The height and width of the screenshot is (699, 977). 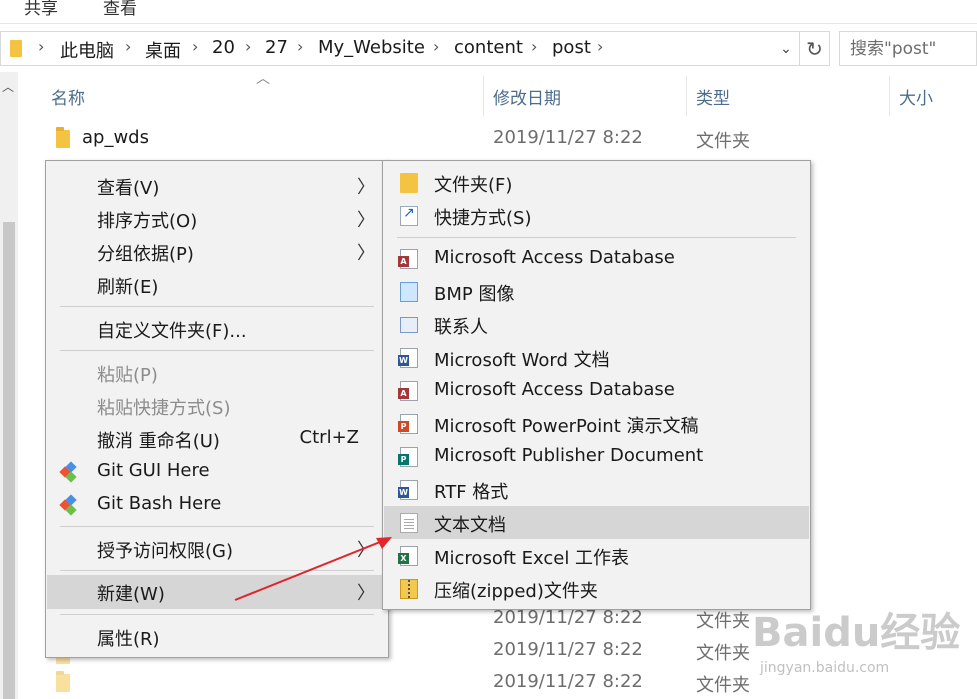 What do you see at coordinates (856, 633) in the screenshot?
I see `watermark-logo-text: Baidu经验` at bounding box center [856, 633].